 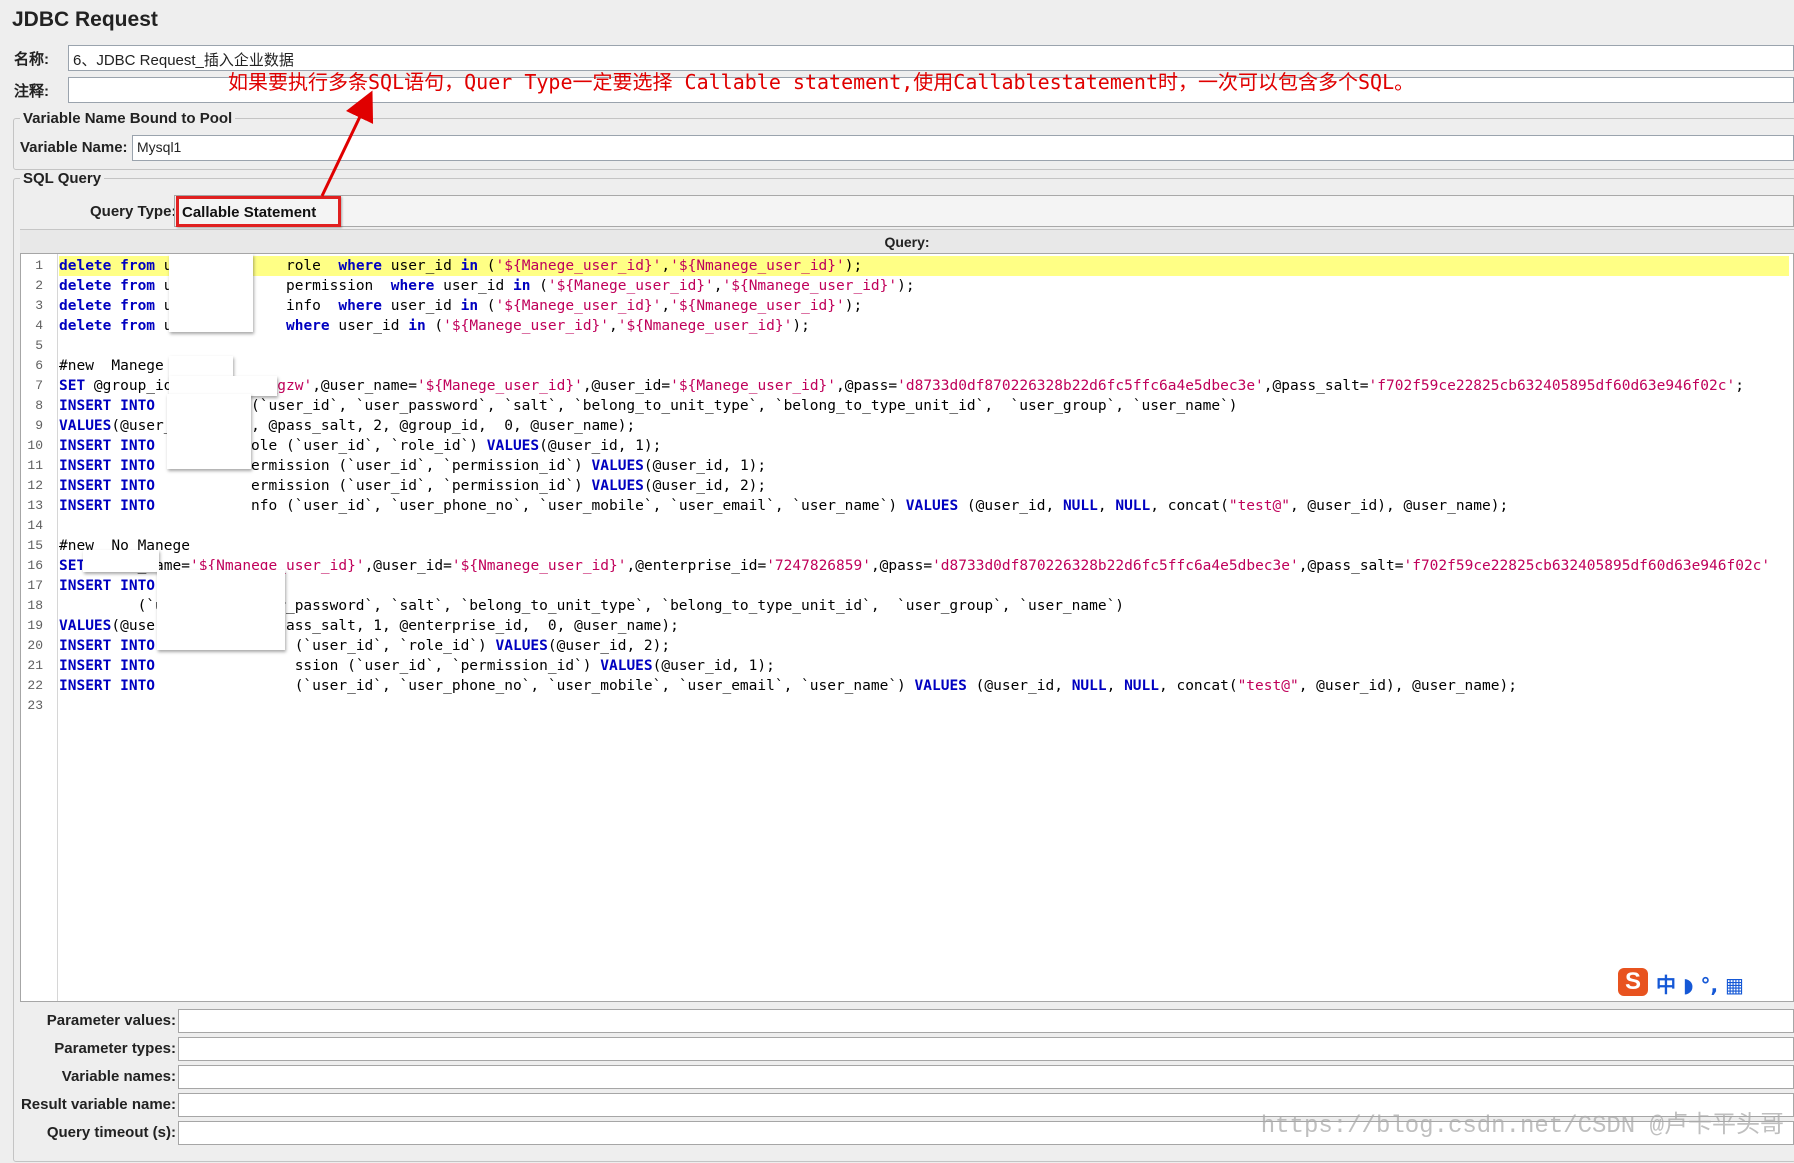 I want to click on pool-group-title: Variable Name Bound to Pool, so click(x=128, y=118).